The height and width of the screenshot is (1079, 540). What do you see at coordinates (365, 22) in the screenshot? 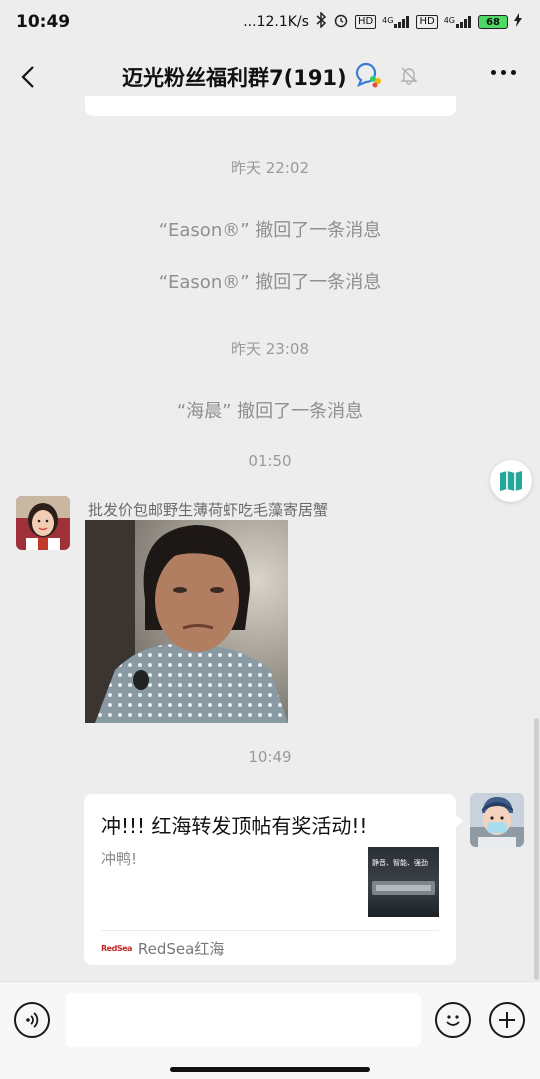
I see `hd-badge-1: HD` at bounding box center [365, 22].